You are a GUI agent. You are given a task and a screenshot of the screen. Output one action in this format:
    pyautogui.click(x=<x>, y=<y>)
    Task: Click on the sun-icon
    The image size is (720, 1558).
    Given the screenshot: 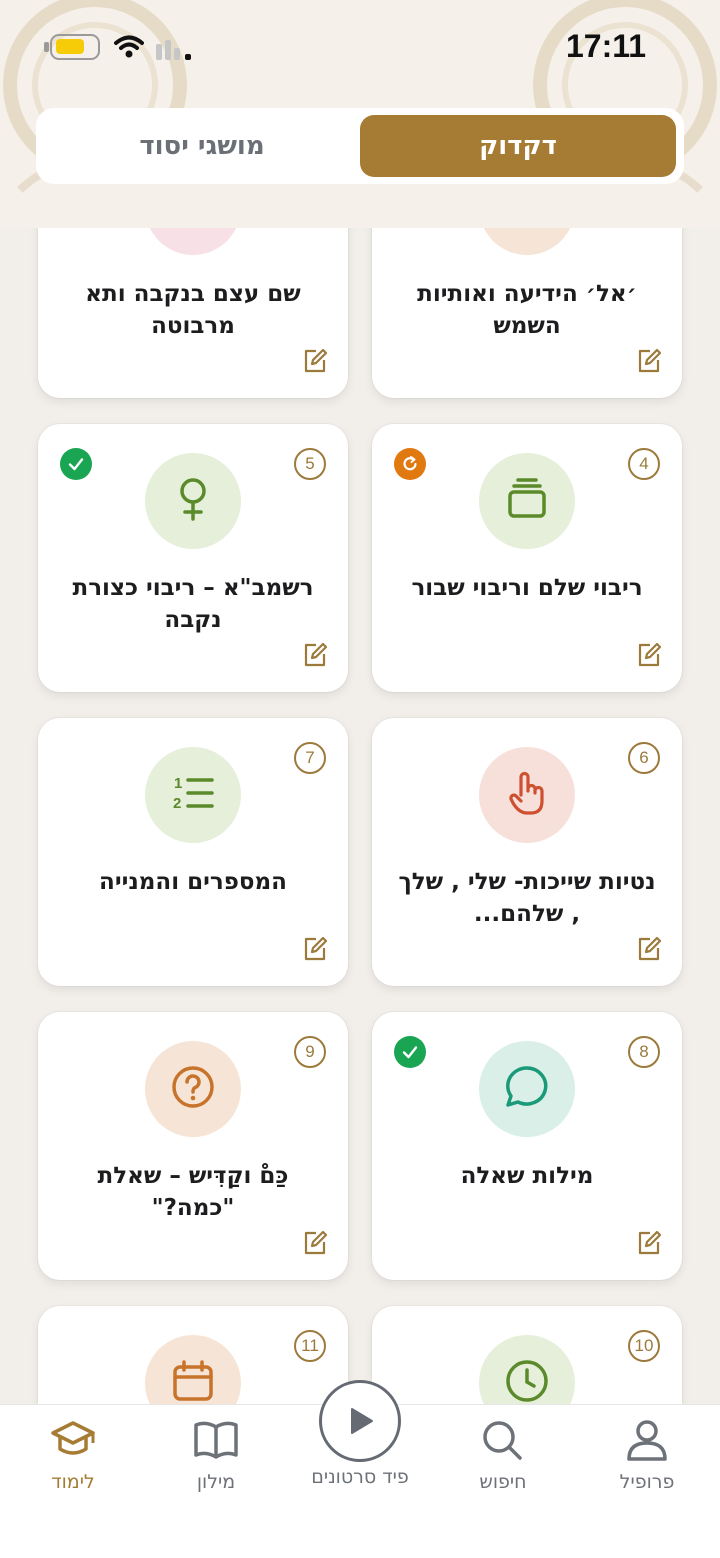 What is the action you would take?
    pyautogui.click(x=527, y=230)
    